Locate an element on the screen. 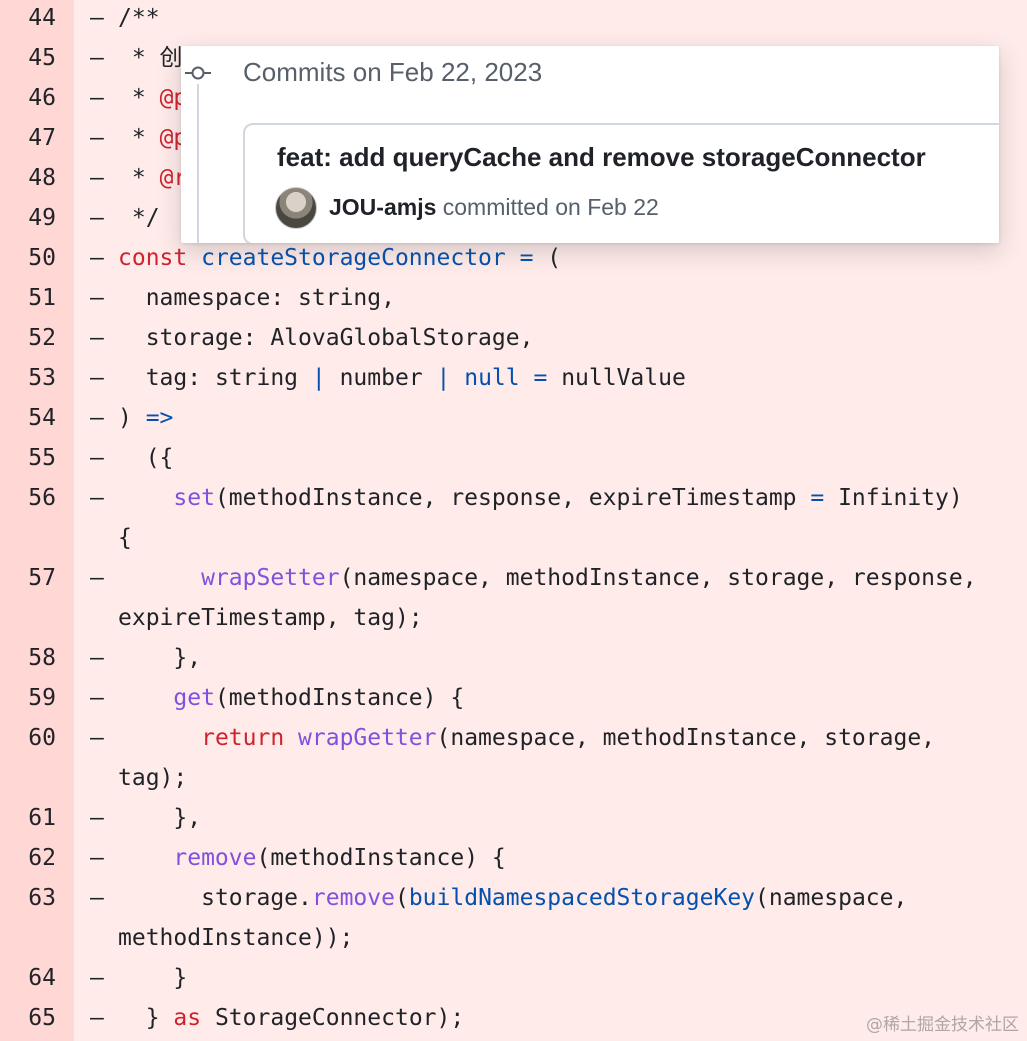  commit-action-text: committed on Feb 22 is located at coordinates (547, 207).